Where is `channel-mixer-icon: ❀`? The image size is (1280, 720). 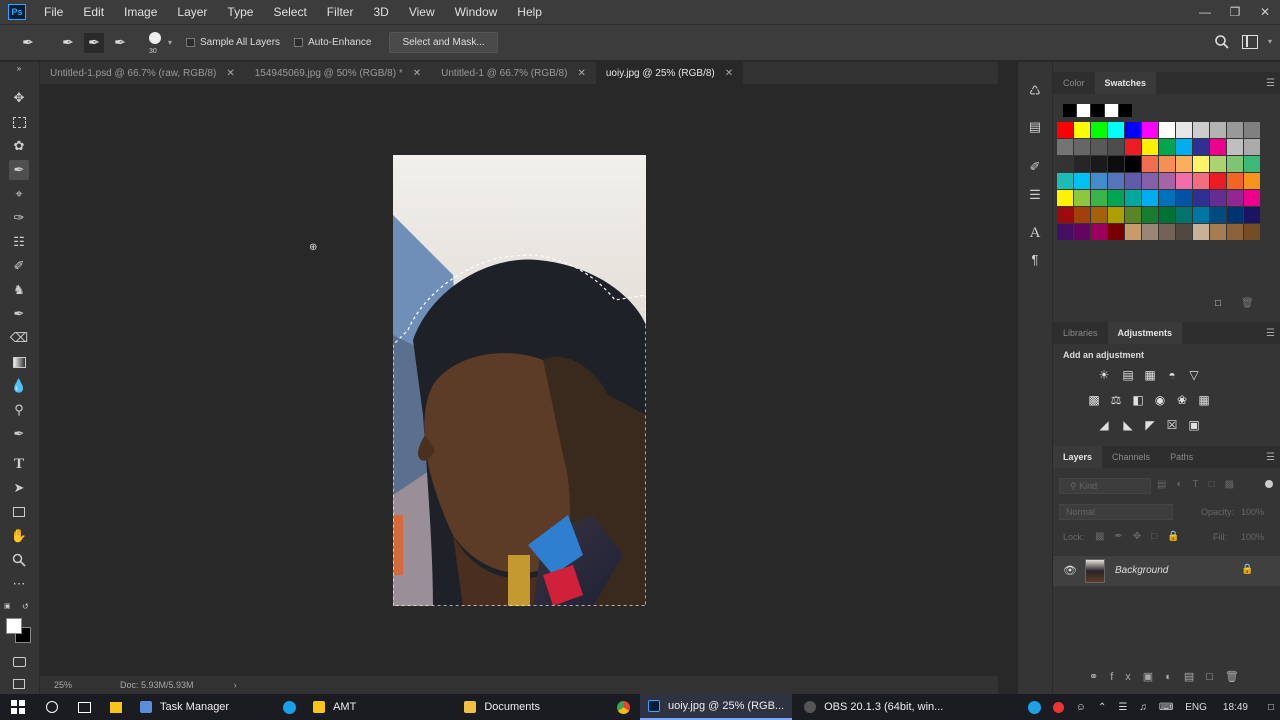
channel-mixer-icon: ❀ is located at coordinates (1182, 400).